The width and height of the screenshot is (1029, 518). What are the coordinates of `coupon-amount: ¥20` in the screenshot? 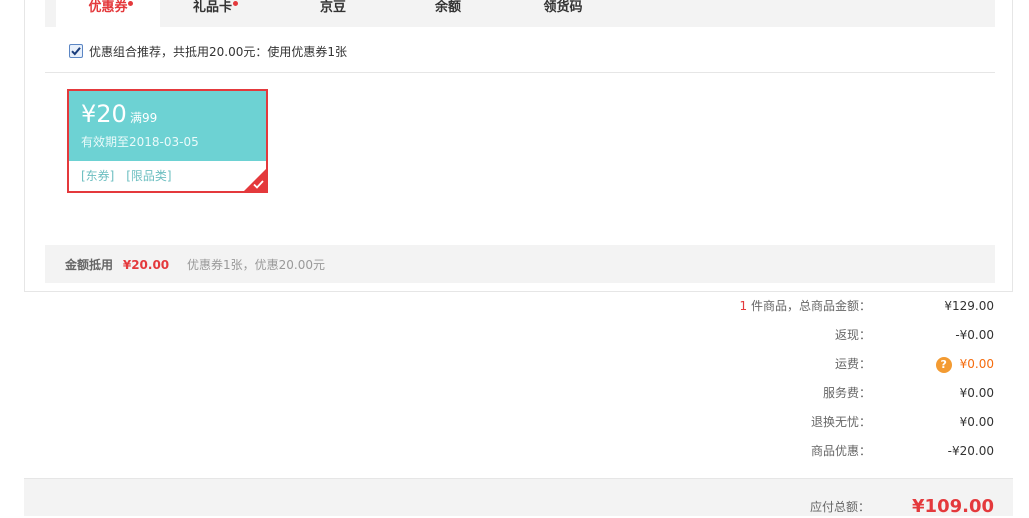 It's located at (104, 114).